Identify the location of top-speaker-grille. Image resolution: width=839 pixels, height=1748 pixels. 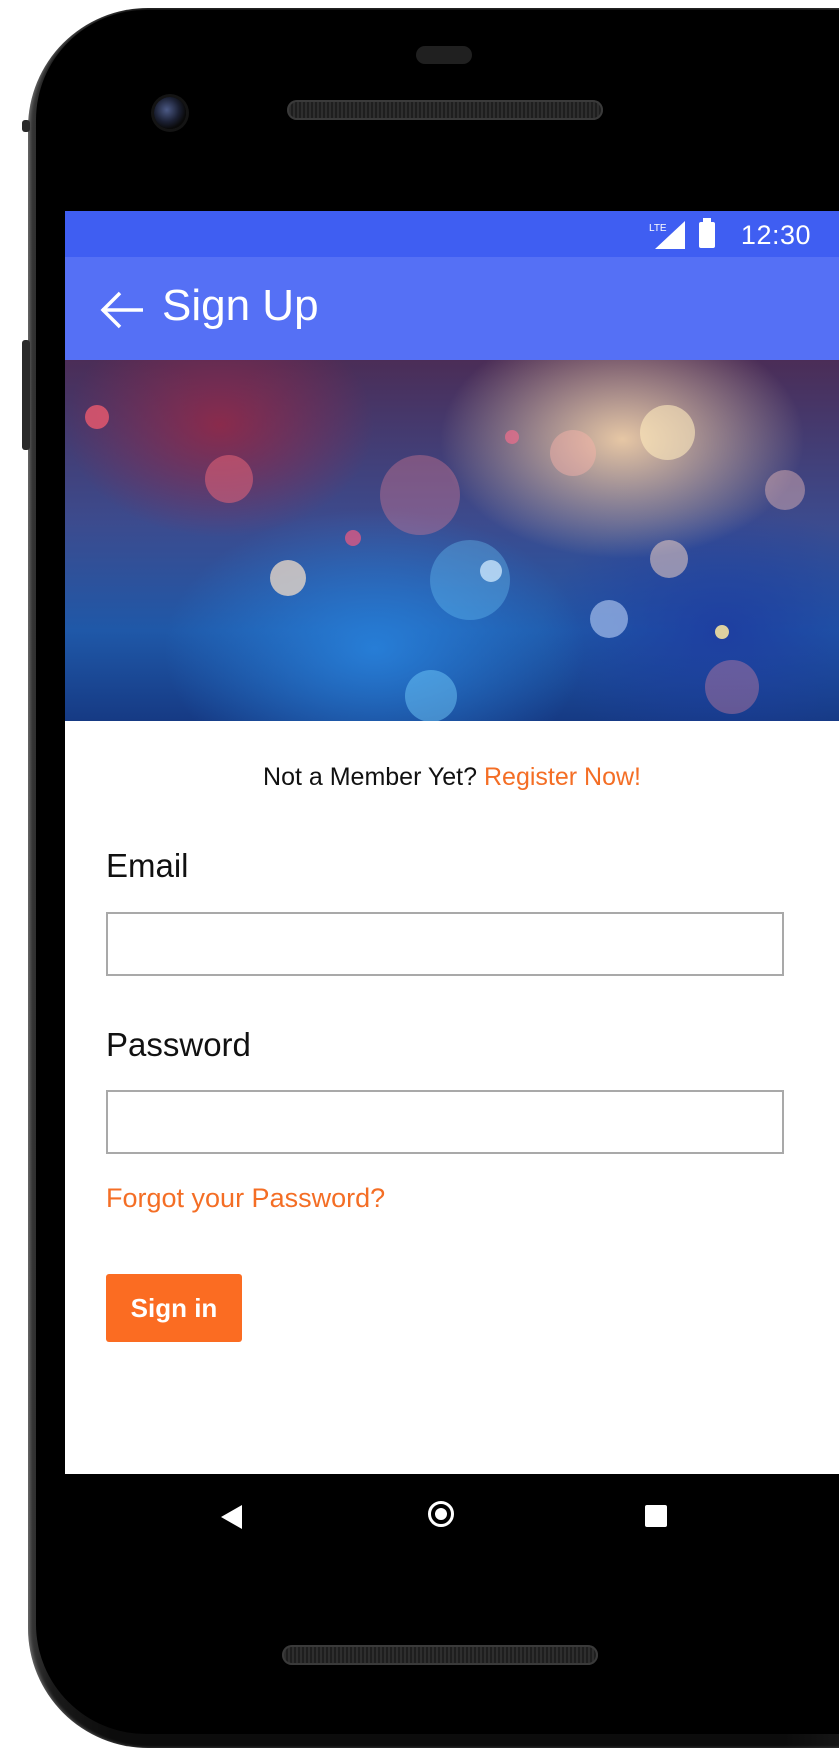
(445, 110).